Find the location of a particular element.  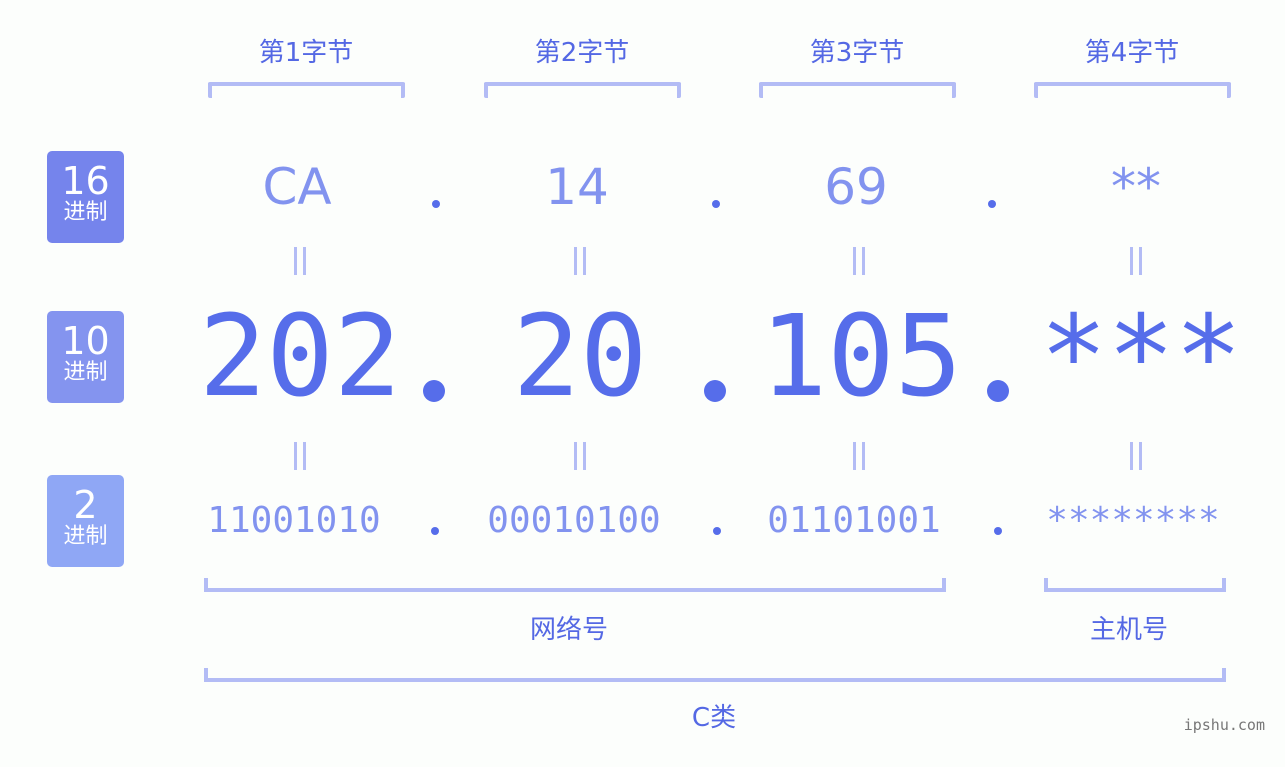

badge-hex: 16 进制 is located at coordinates (85, 197).